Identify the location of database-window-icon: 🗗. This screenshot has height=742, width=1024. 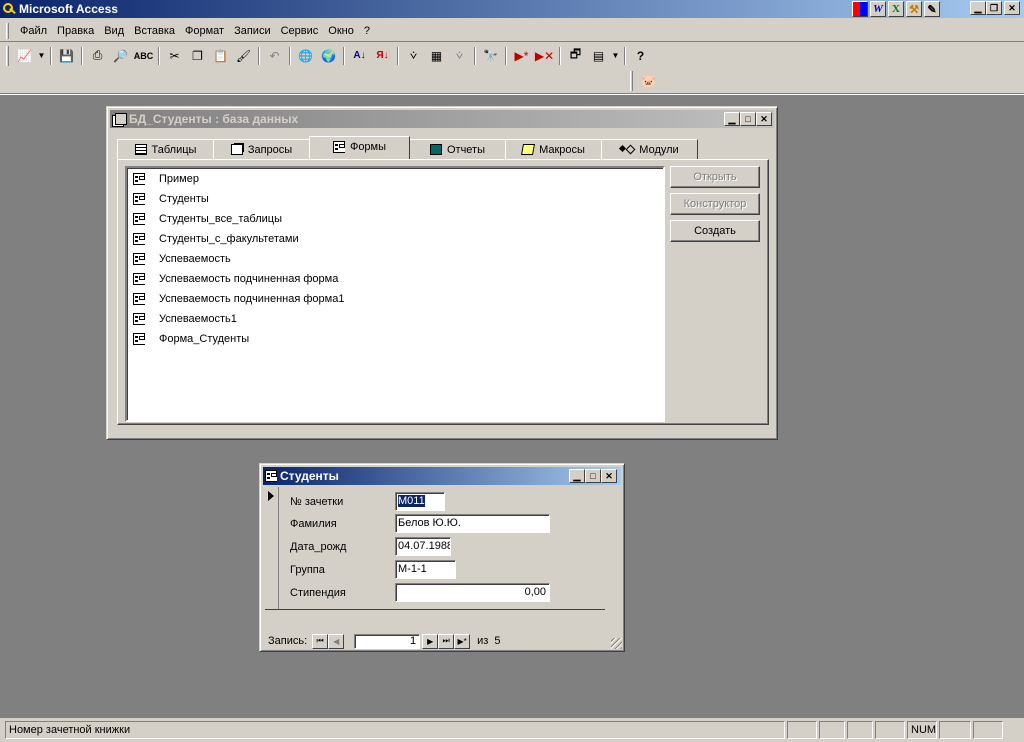
(575, 56).